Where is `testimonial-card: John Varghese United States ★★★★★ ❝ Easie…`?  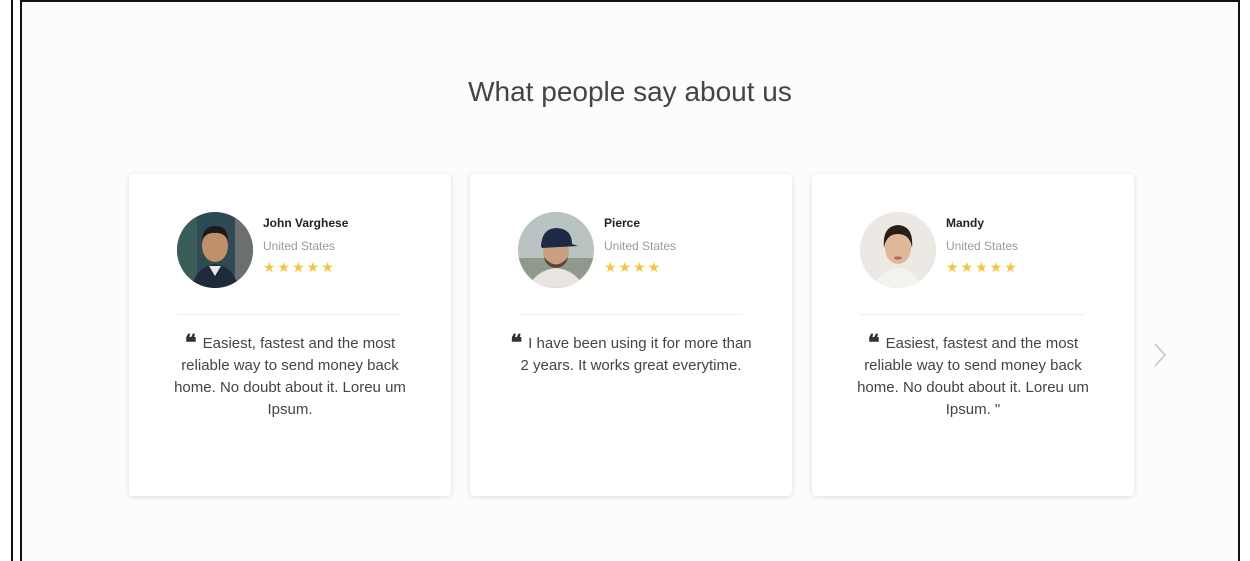 testimonial-card: John Varghese United States ★★★★★ ❝ Easie… is located at coordinates (290, 335).